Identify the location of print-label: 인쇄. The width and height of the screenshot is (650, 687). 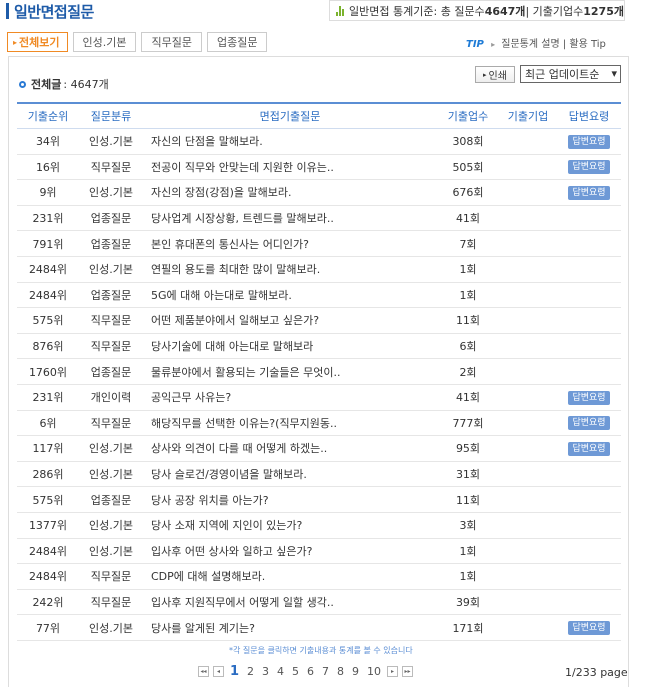
(497, 76).